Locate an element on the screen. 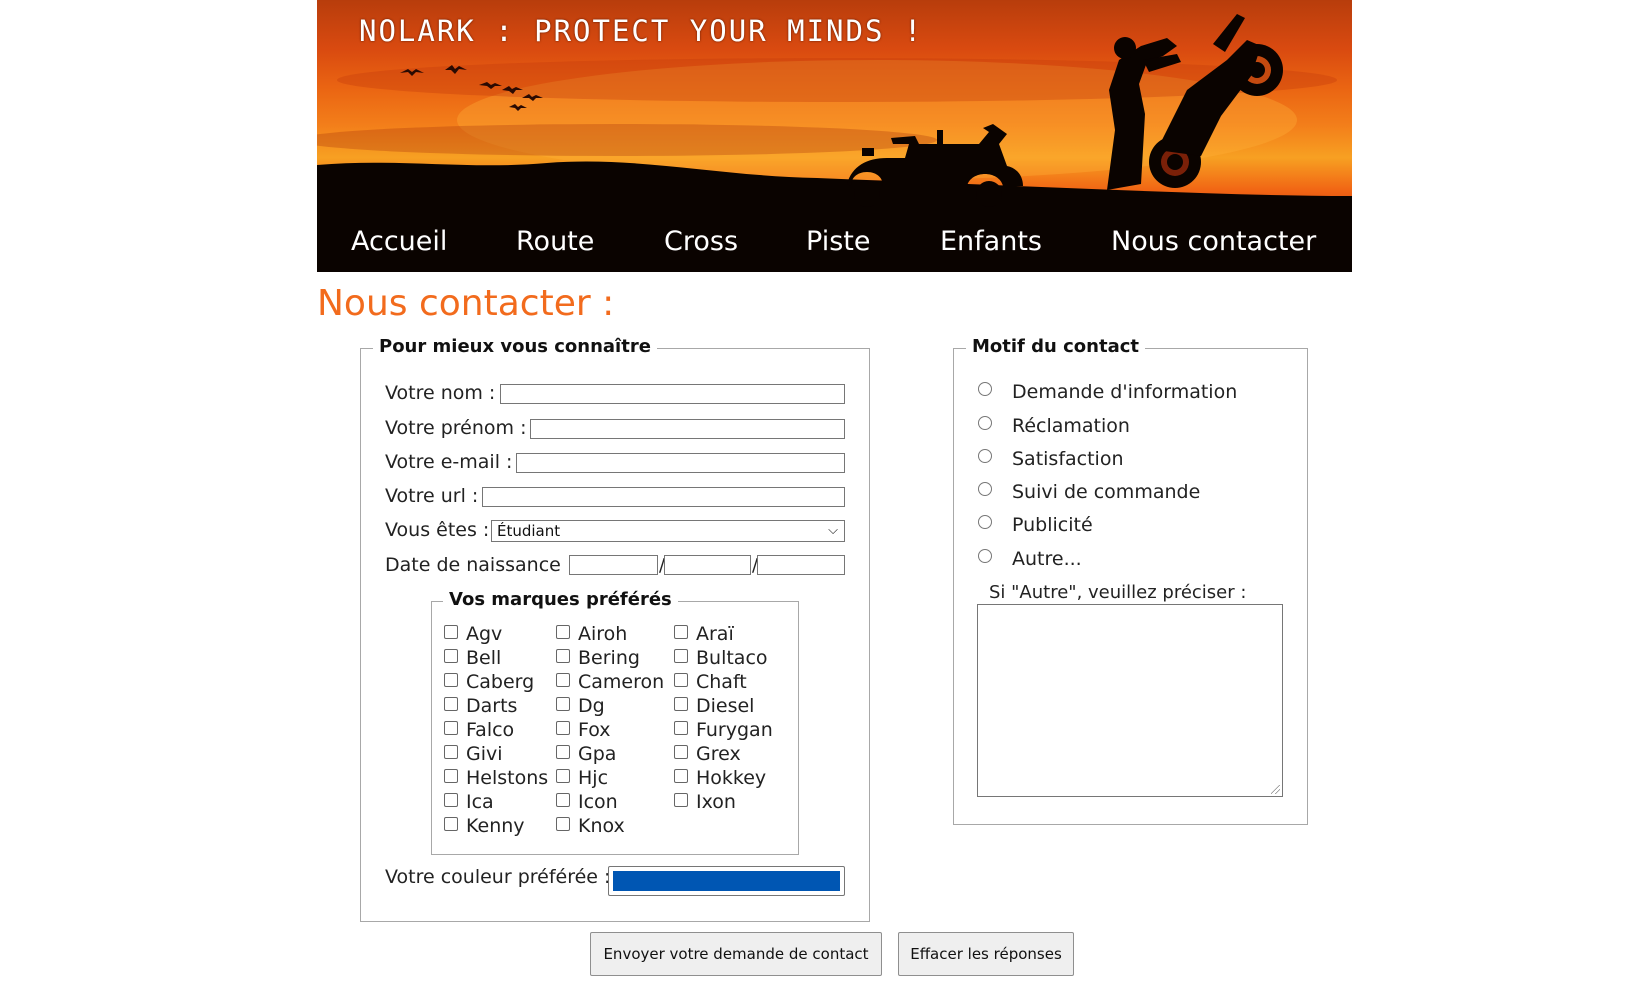  brand-checkbox-row: Araï is located at coordinates (704, 634).